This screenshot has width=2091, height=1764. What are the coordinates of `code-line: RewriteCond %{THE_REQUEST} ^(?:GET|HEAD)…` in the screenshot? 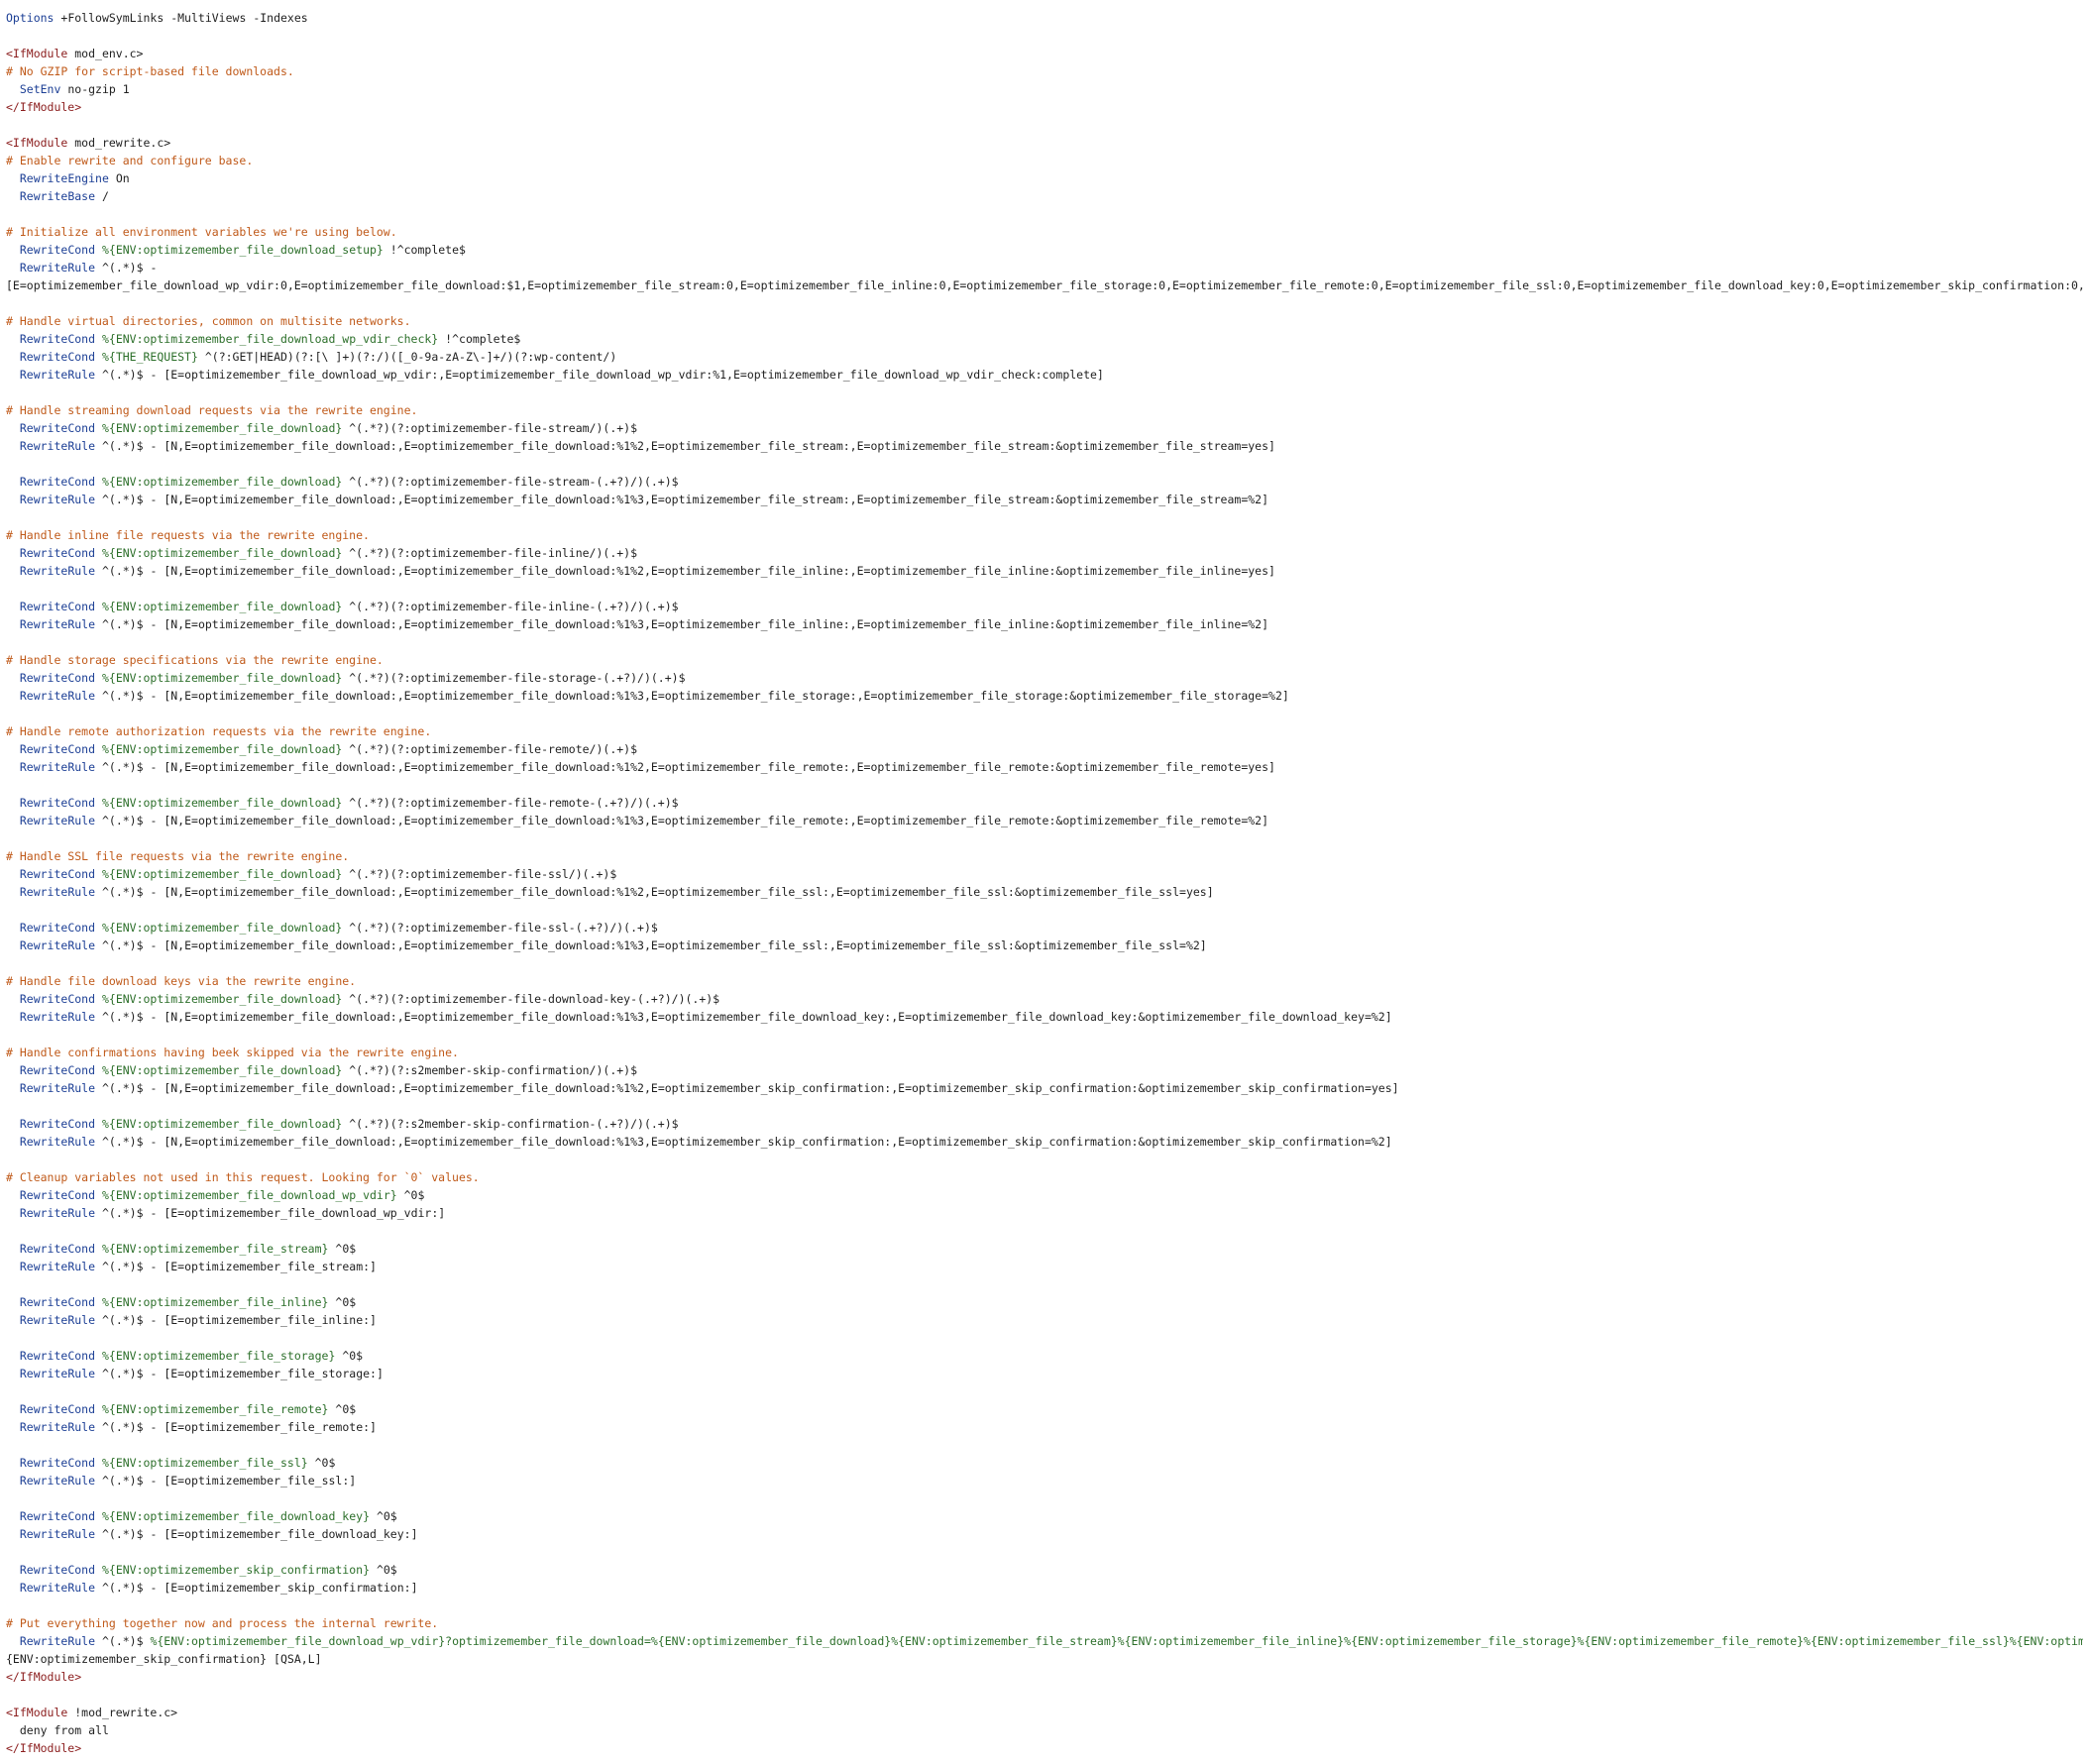 It's located at (318, 357).